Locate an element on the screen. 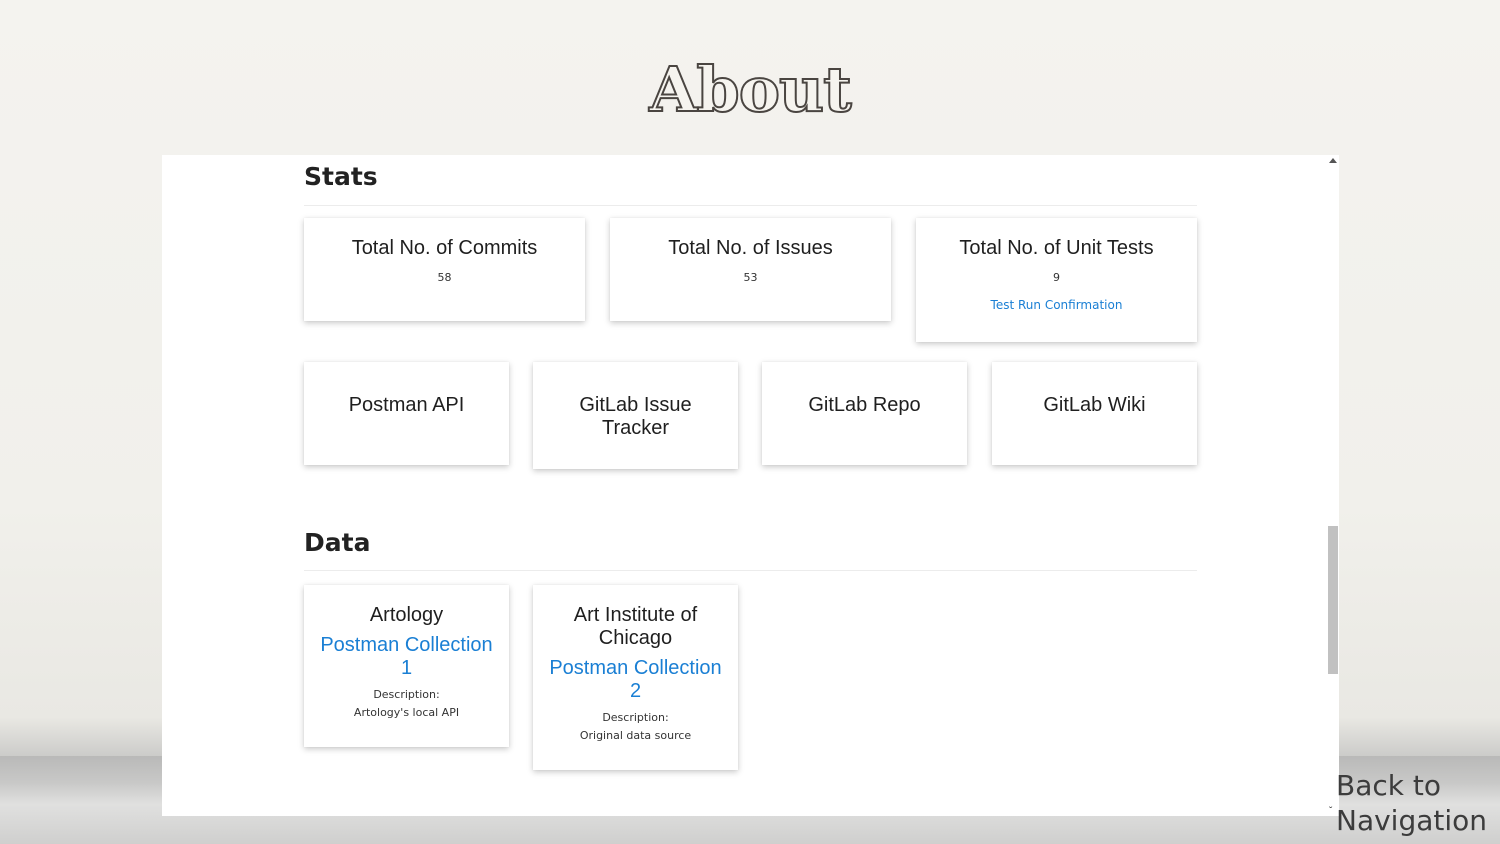 This screenshot has width=1500, height=844. gitlab-wiki-label: GitLab Wiki is located at coordinates (1094, 405).